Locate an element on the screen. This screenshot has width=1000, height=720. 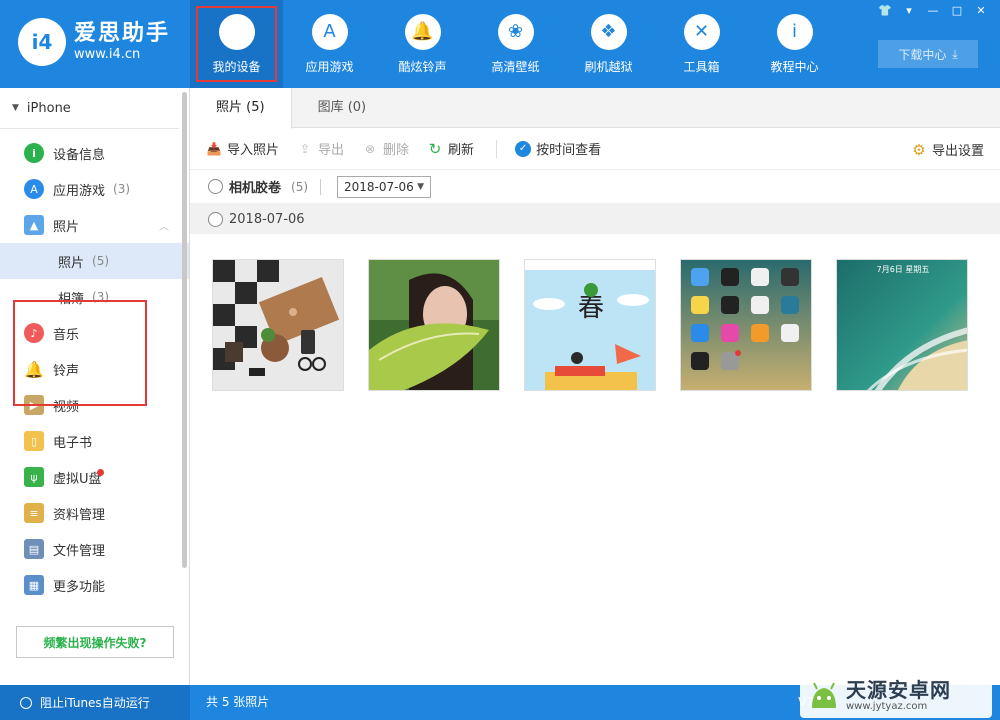
sidebar-item-7: ▶ 视频 is located at coordinates (94, 405).